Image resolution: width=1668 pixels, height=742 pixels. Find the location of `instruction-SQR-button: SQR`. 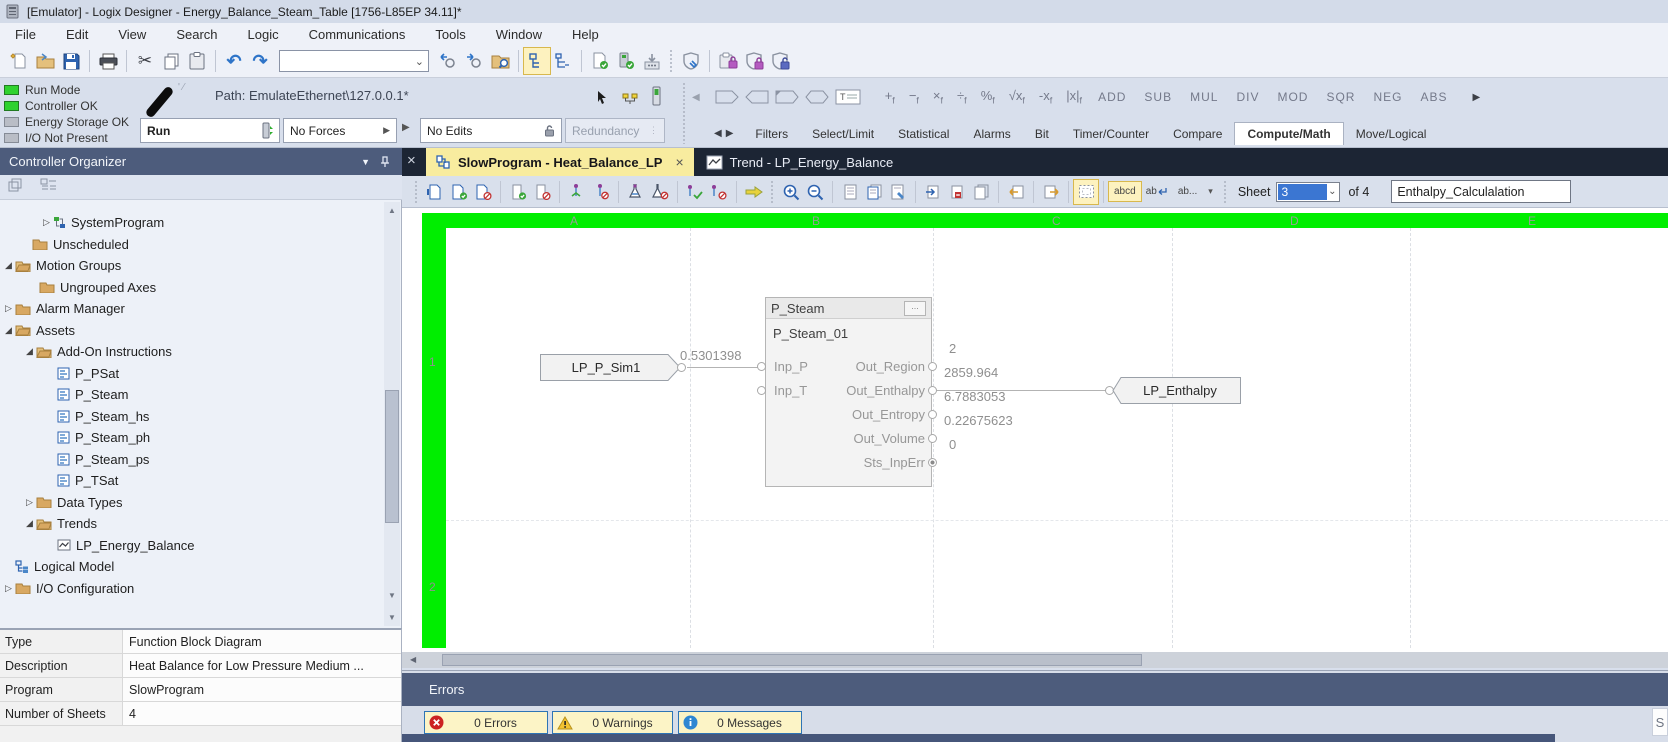

instruction-SQR-button: SQR is located at coordinates (1340, 97).